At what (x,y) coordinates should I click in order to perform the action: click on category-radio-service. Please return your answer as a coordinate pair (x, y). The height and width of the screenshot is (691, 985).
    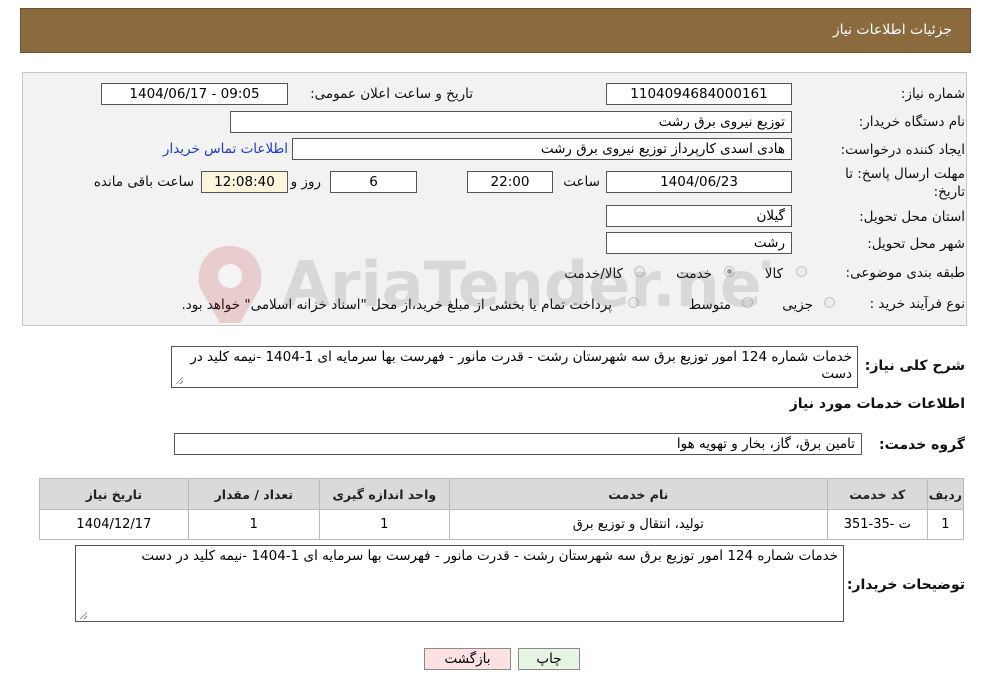
    Looking at the image, I should click on (729, 271).